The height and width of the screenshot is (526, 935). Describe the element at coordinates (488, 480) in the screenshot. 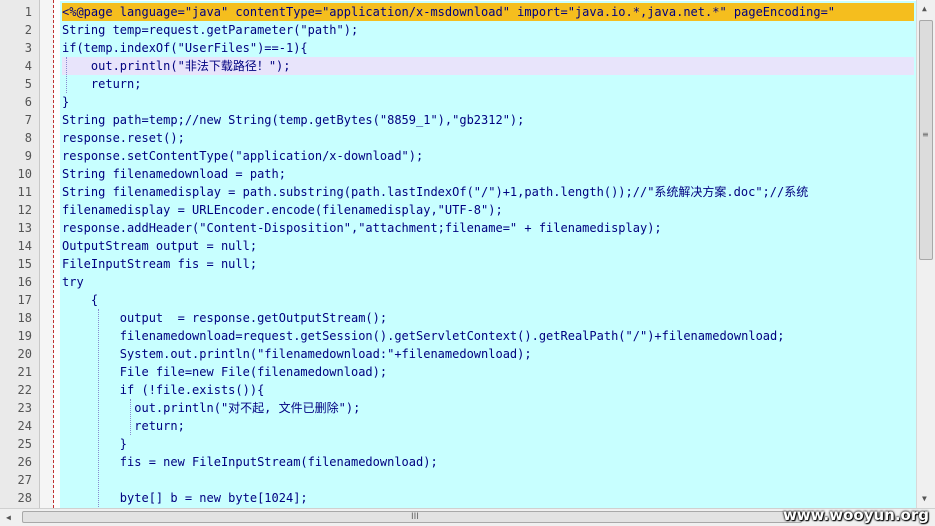

I see `code-line` at that location.